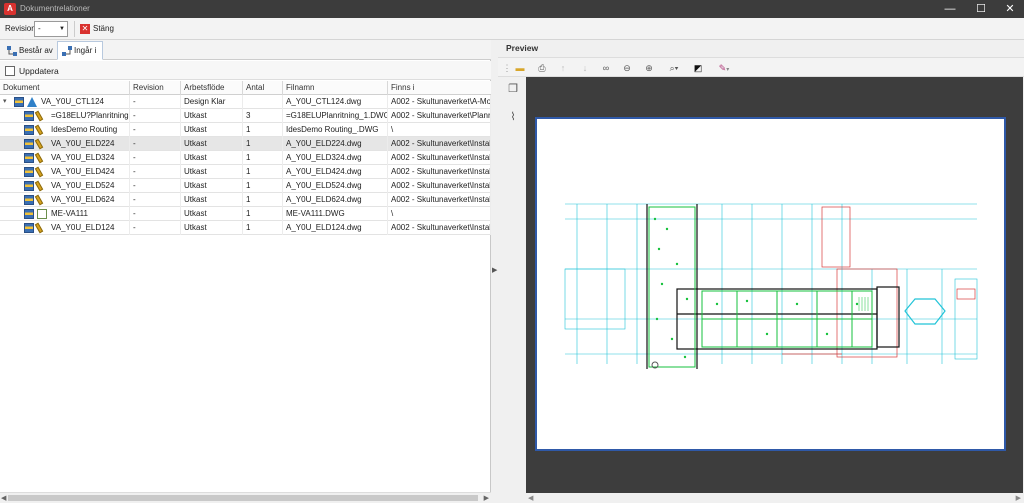 The height and width of the screenshot is (503, 1024). What do you see at coordinates (65, 88) in the screenshot?
I see `column-header-dokument: Dokument` at bounding box center [65, 88].